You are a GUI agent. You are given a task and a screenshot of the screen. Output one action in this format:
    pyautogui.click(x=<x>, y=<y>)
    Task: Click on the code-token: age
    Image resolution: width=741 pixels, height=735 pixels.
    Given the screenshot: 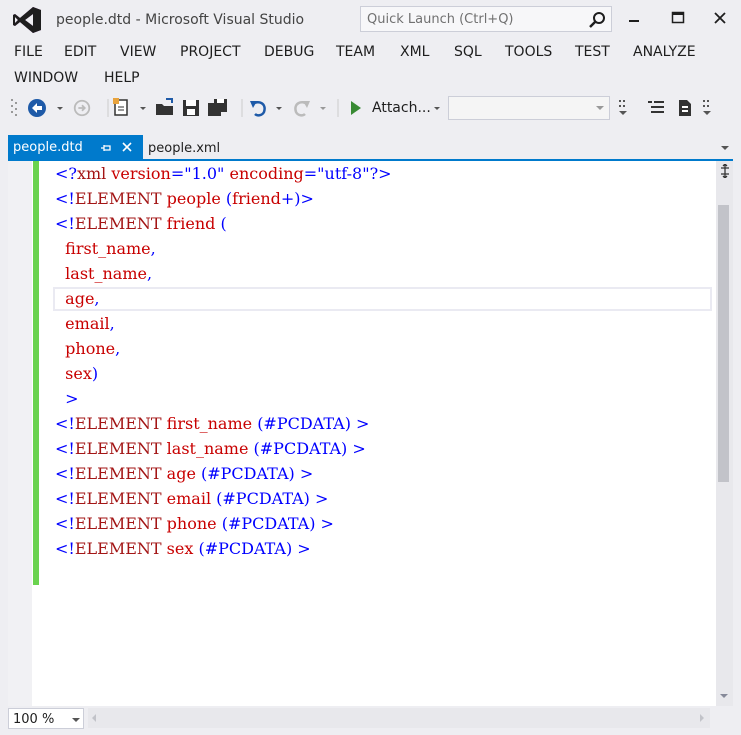 What is the action you would take?
    pyautogui.click(x=183, y=473)
    